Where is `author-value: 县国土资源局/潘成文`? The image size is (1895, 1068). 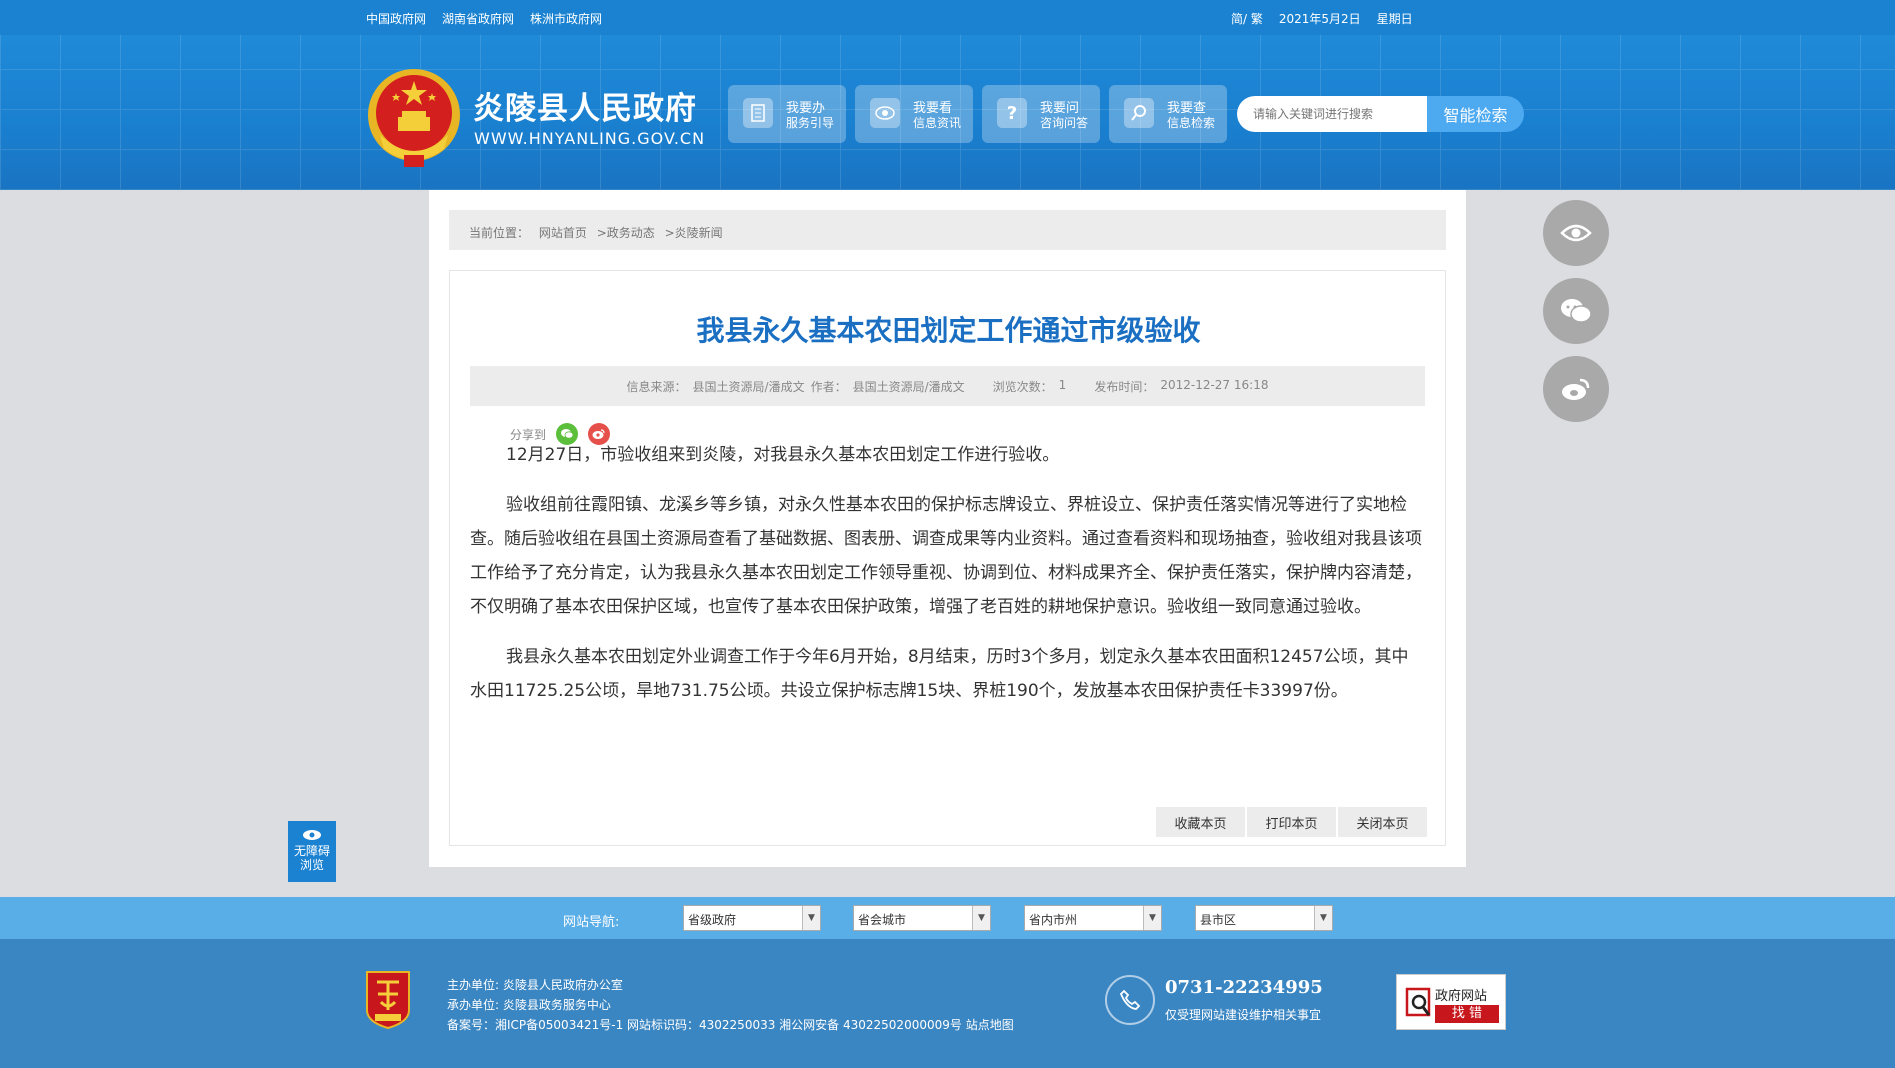
author-value: 县国土资源局/潘成文 is located at coordinates (908, 386).